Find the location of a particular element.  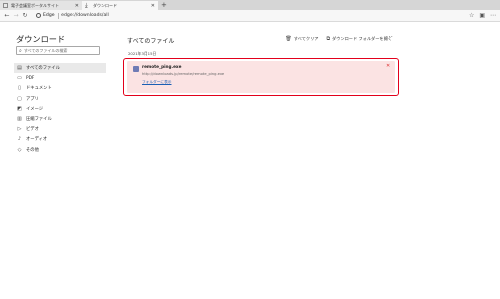

collections-icon: ▣ is located at coordinates (482, 15).